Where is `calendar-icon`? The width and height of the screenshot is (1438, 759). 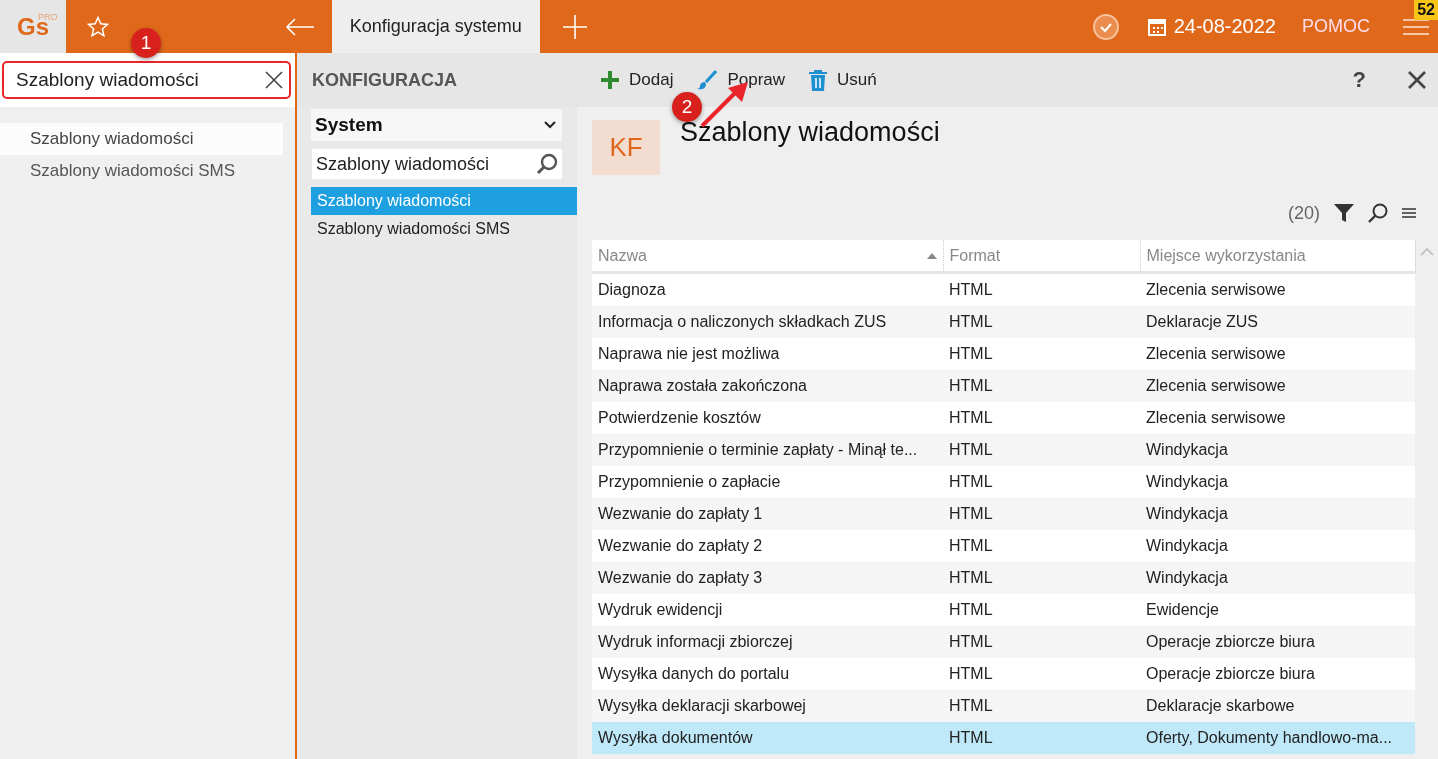 calendar-icon is located at coordinates (1156, 26).